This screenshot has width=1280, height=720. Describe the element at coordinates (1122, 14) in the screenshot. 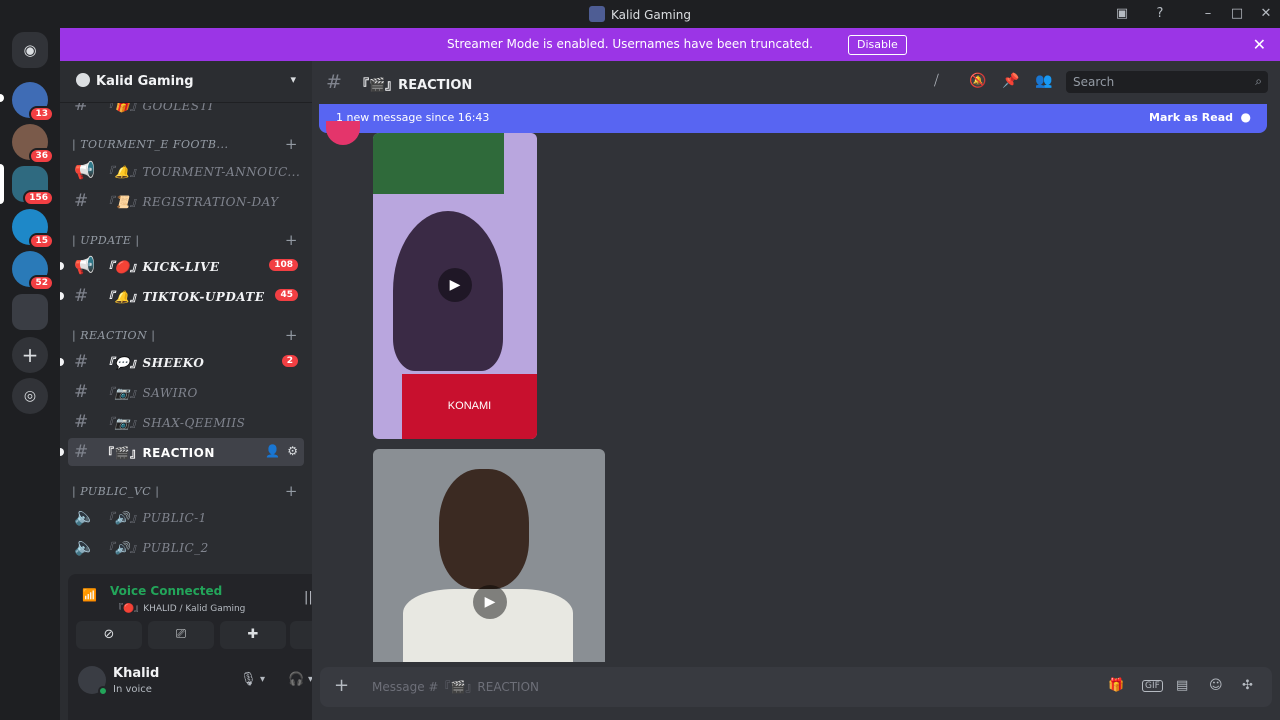

I see `inbox-icon: ▣` at that location.